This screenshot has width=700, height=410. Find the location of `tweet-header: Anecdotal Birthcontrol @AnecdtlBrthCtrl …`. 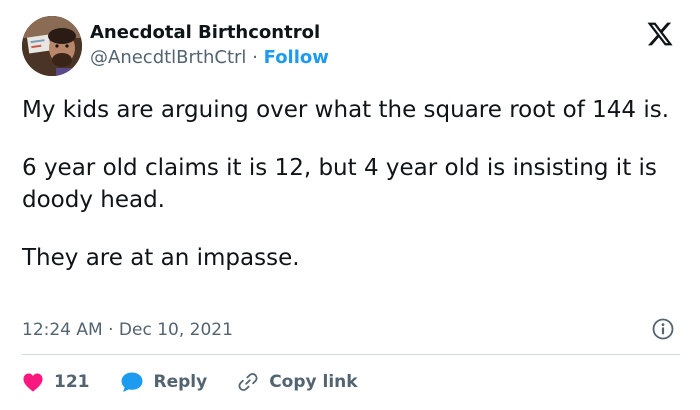

tweet-header: Anecdotal Birthcontrol @AnecdtlBrthCtrl … is located at coordinates (175, 46).